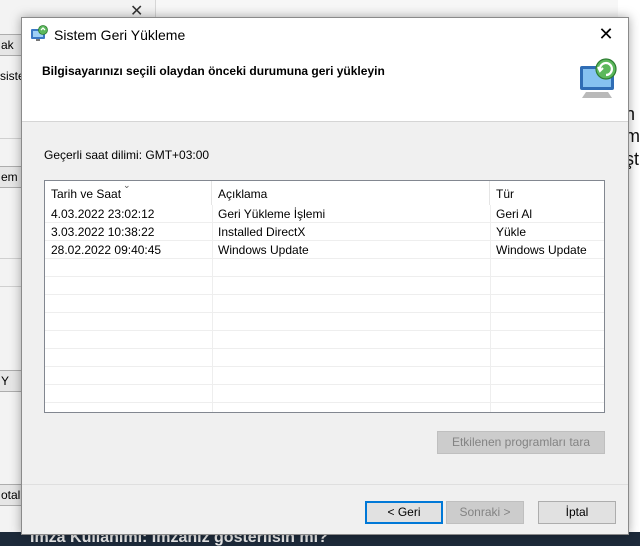 This screenshot has width=640, height=546. What do you see at coordinates (547, 193) in the screenshot?
I see `column-header-type: Tür` at bounding box center [547, 193].